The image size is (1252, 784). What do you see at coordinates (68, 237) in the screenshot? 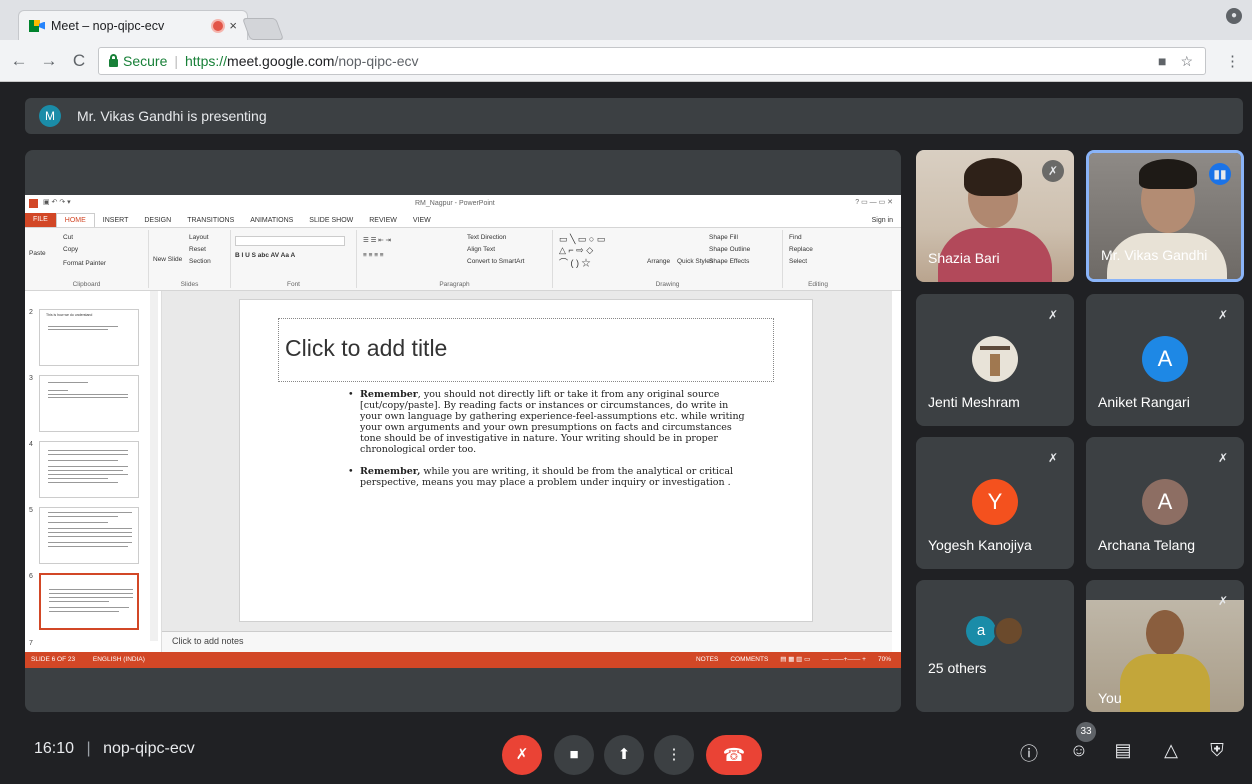
I see `cut-button: Cut` at bounding box center [68, 237].